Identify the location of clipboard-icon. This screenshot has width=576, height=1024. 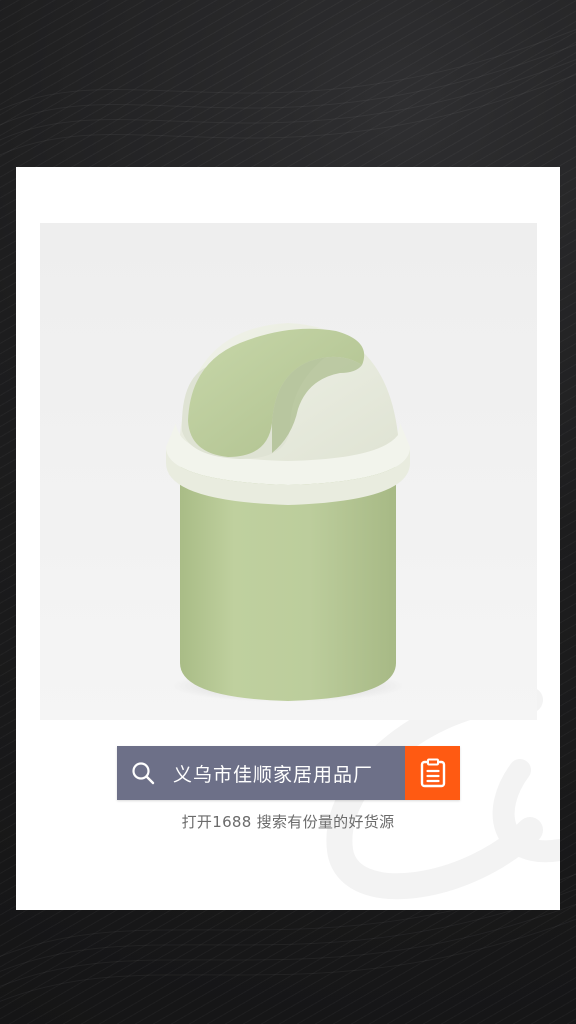
(432, 773).